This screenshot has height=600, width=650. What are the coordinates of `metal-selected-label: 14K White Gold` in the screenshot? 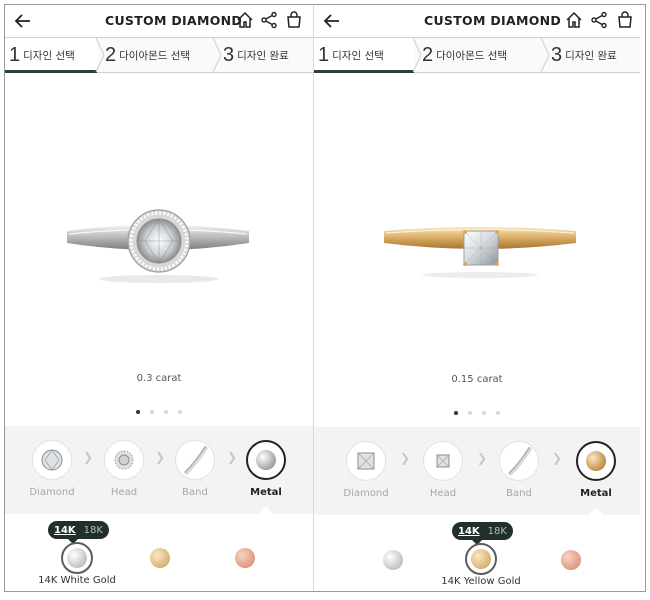 It's located at (77, 580).